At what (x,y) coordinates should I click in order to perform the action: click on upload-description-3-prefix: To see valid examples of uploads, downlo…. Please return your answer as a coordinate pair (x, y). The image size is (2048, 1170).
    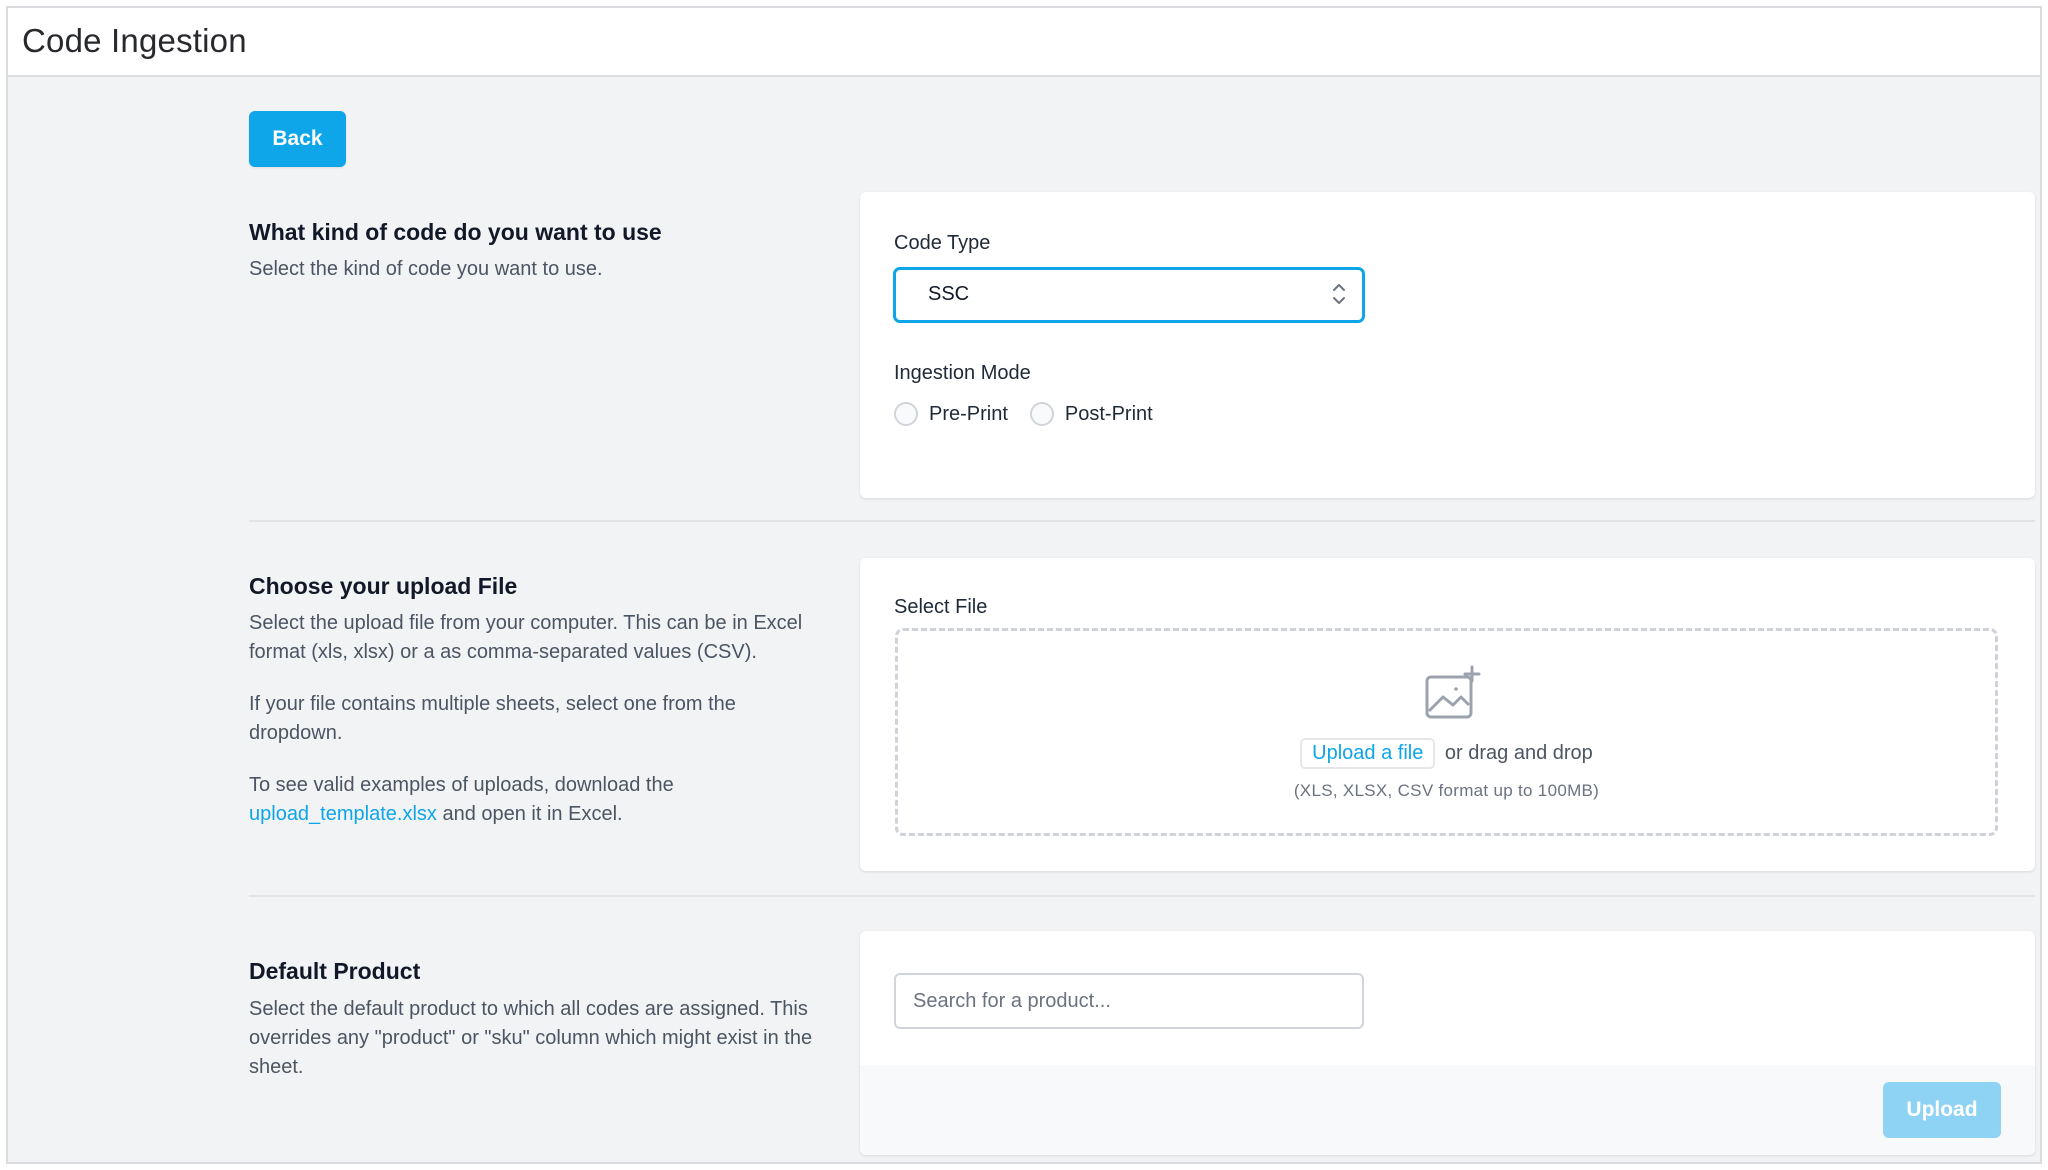
    Looking at the image, I should click on (461, 785).